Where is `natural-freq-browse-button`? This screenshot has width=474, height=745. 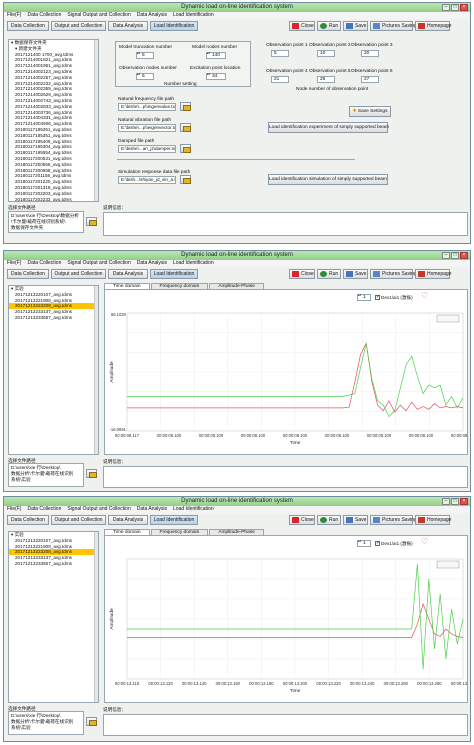 natural-freq-browse-button is located at coordinates (185, 106).